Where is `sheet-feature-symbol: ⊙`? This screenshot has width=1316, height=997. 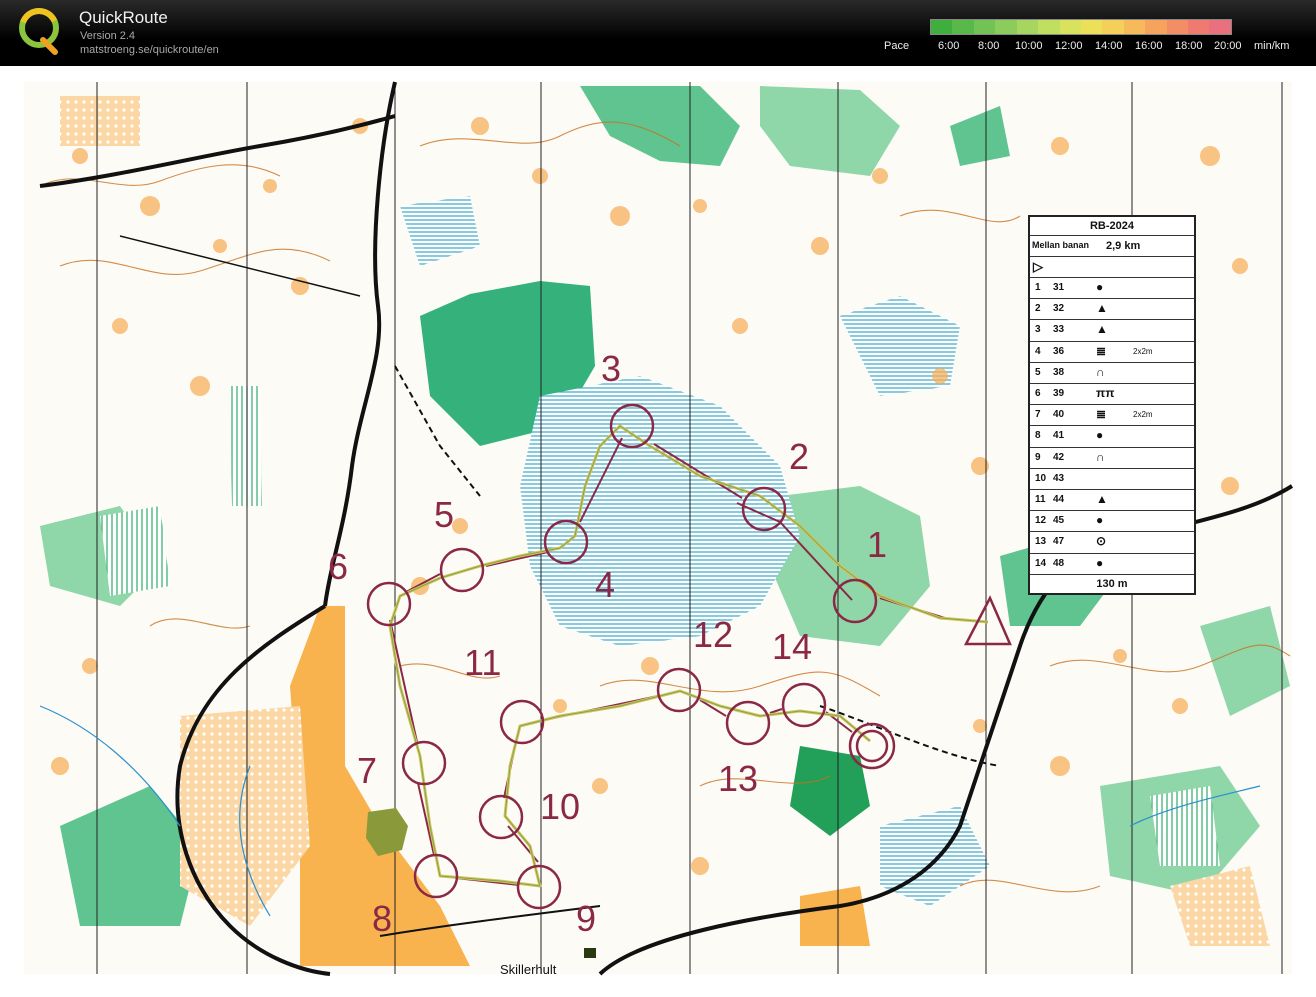
sheet-feature-symbol: ⊙ is located at coordinates (1101, 541).